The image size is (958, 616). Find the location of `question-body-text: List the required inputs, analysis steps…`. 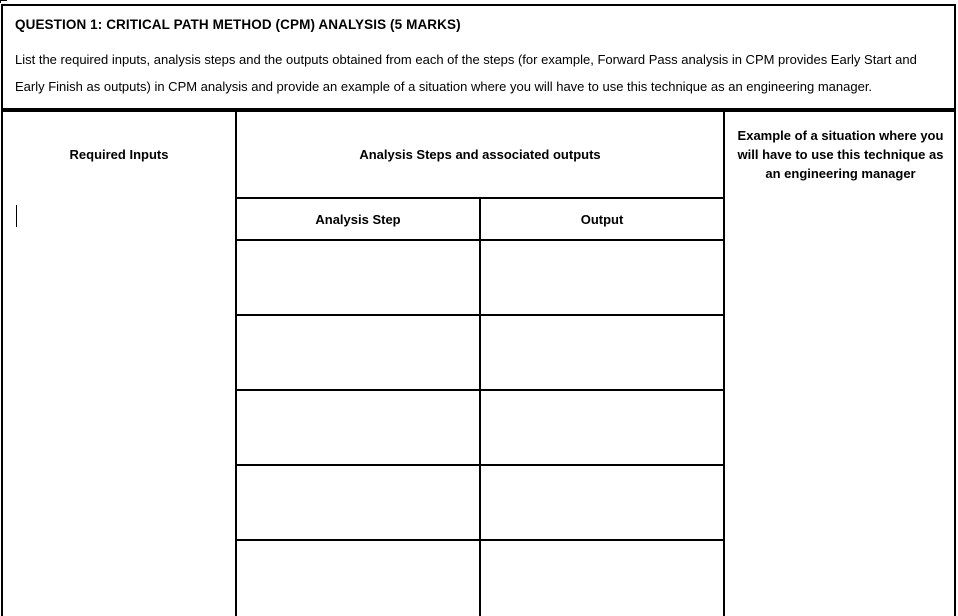

question-body-text: List the required inputs, analysis steps… is located at coordinates (466, 73).